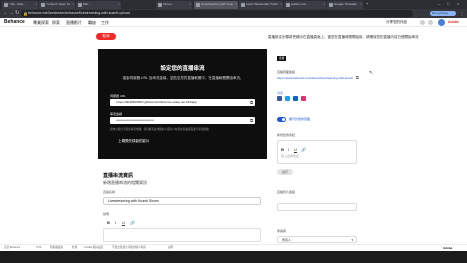  What do you see at coordinates (17, 13) in the screenshot?
I see `reload-icon: ↻` at bounding box center [17, 13].